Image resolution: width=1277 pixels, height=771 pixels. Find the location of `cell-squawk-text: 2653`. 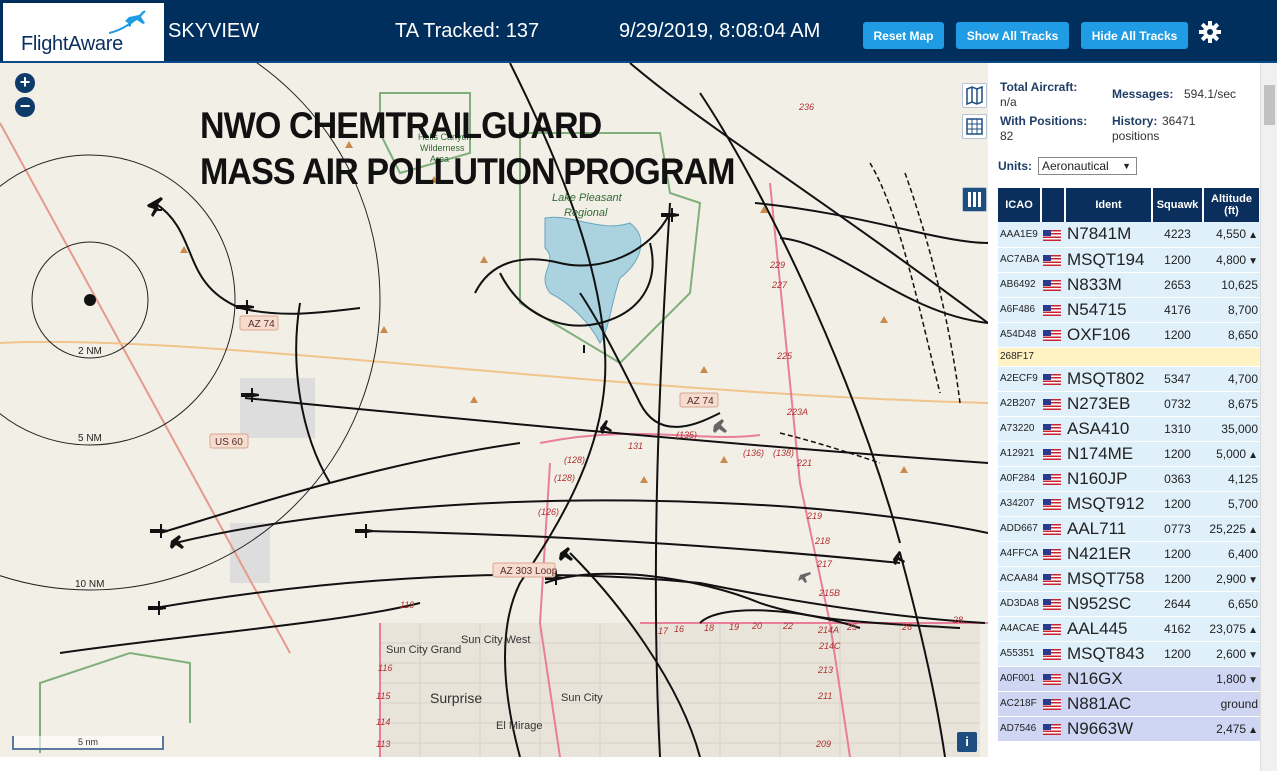

cell-squawk-text: 2653 is located at coordinates (1177, 284).